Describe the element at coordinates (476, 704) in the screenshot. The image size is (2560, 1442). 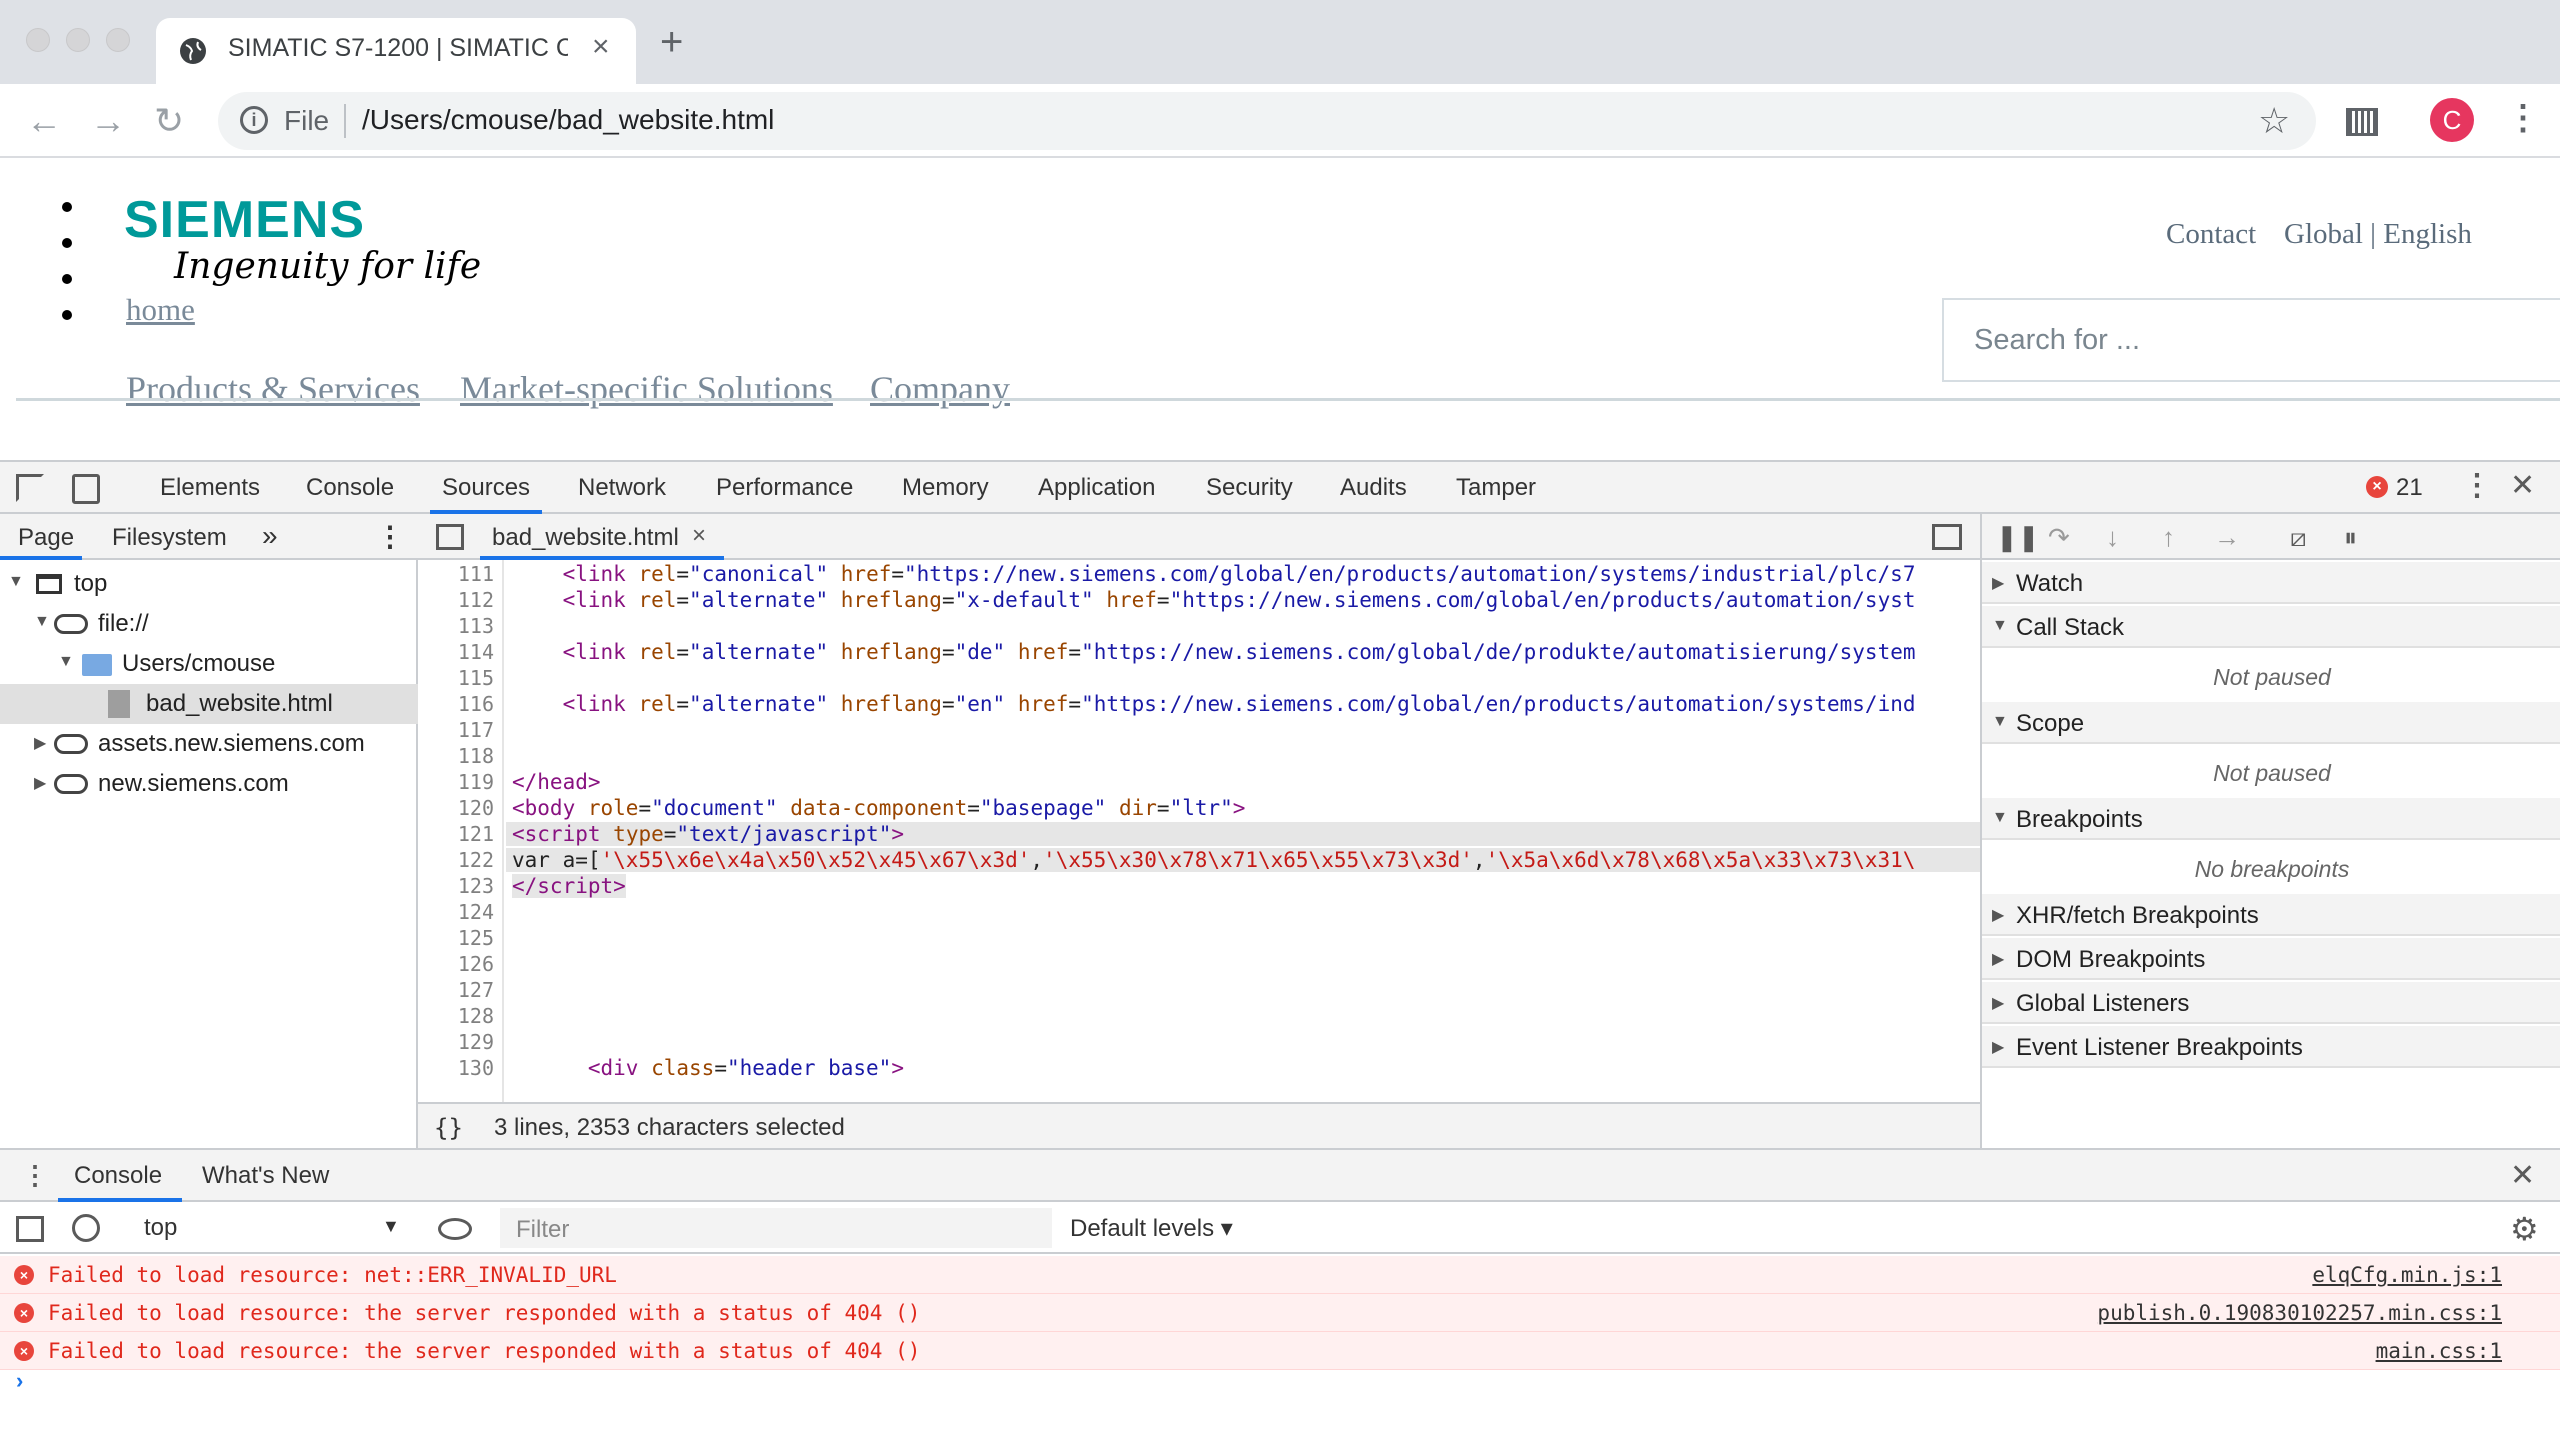
I see `line-number: 116` at that location.